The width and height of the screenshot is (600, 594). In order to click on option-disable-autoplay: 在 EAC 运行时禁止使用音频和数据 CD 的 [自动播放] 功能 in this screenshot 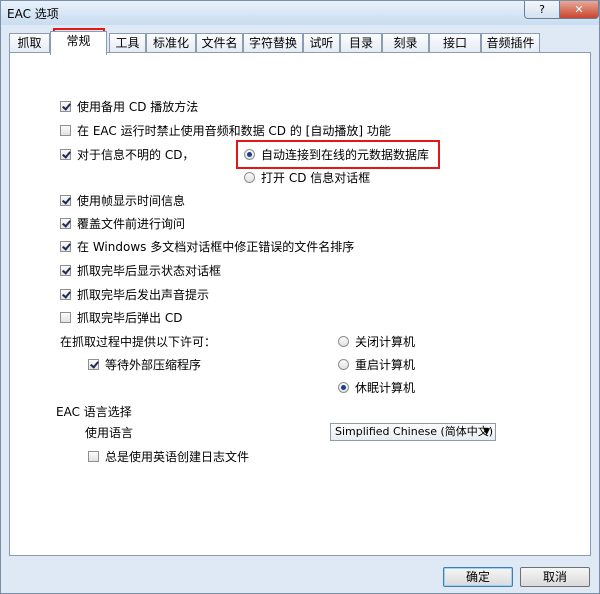, I will do `click(225, 130)`.